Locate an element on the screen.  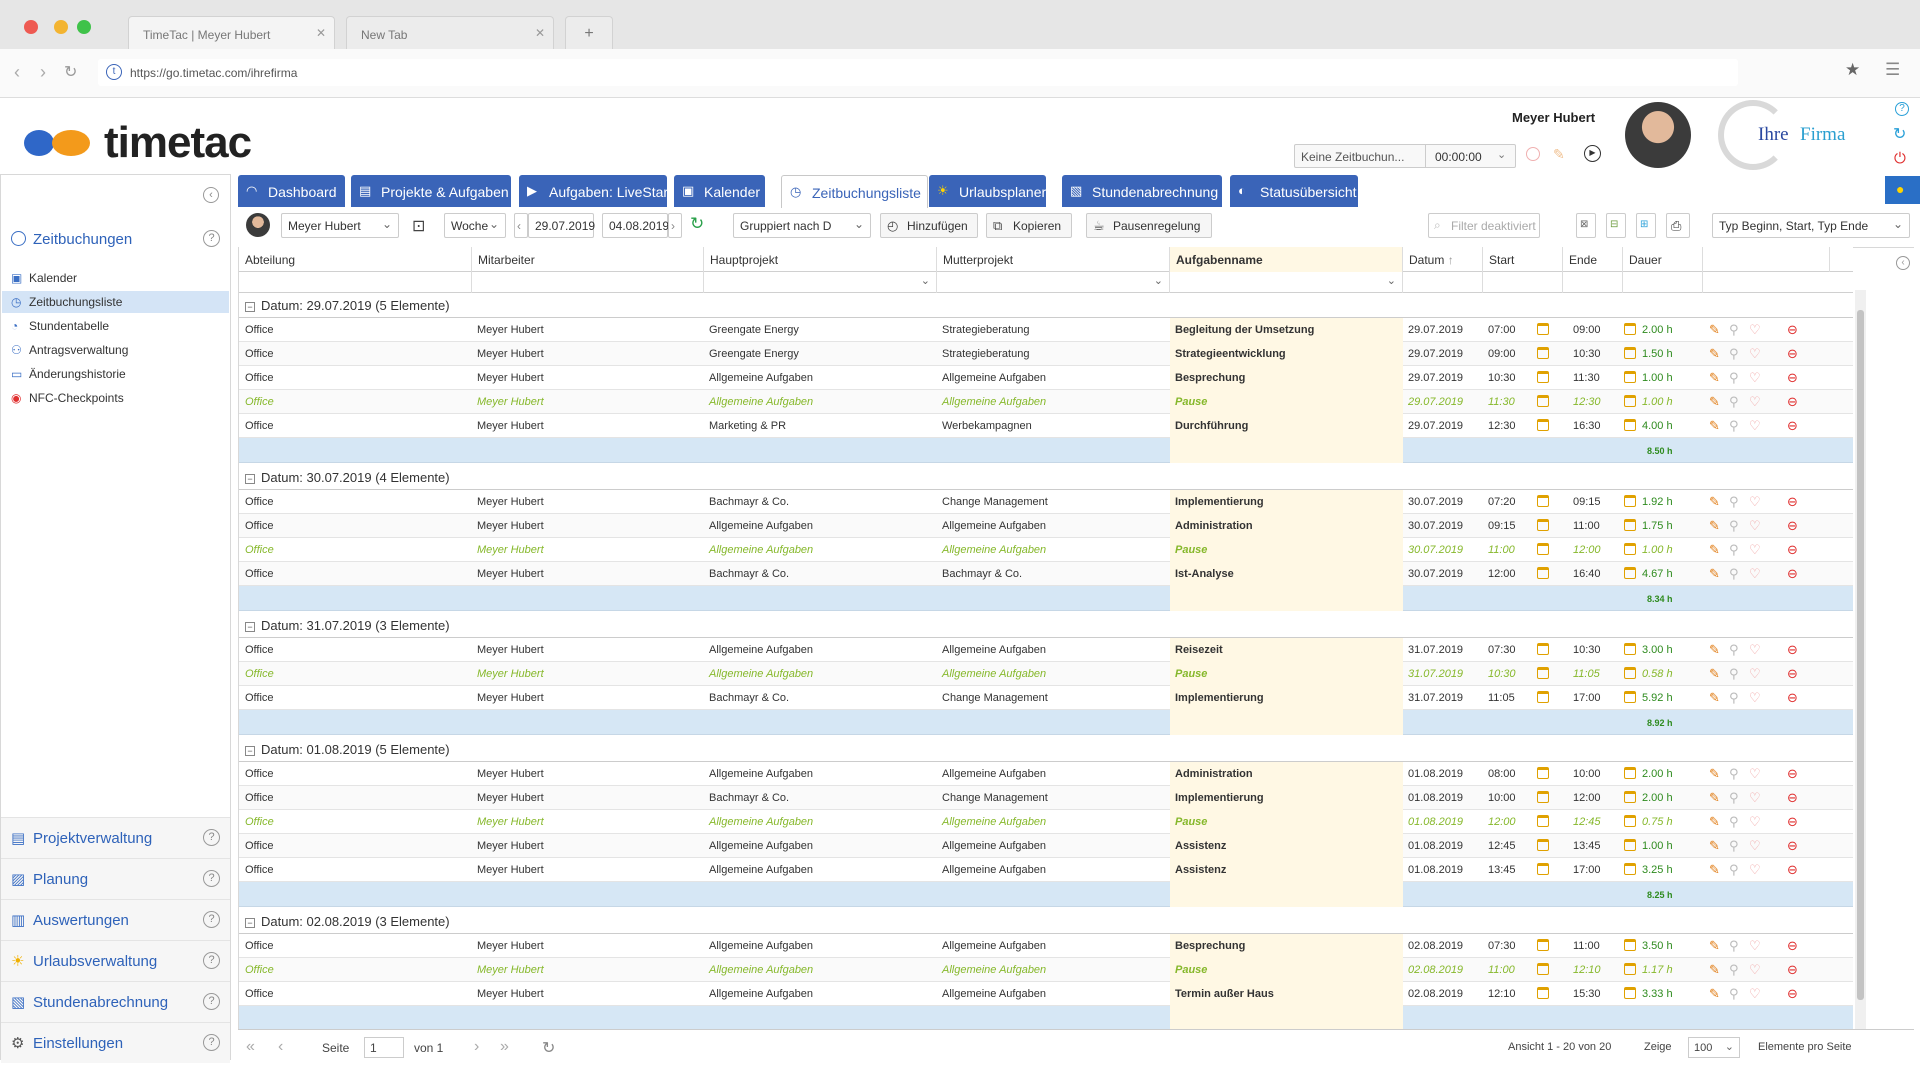
bookmark-star-icon: ★ is located at coordinates (1852, 70).